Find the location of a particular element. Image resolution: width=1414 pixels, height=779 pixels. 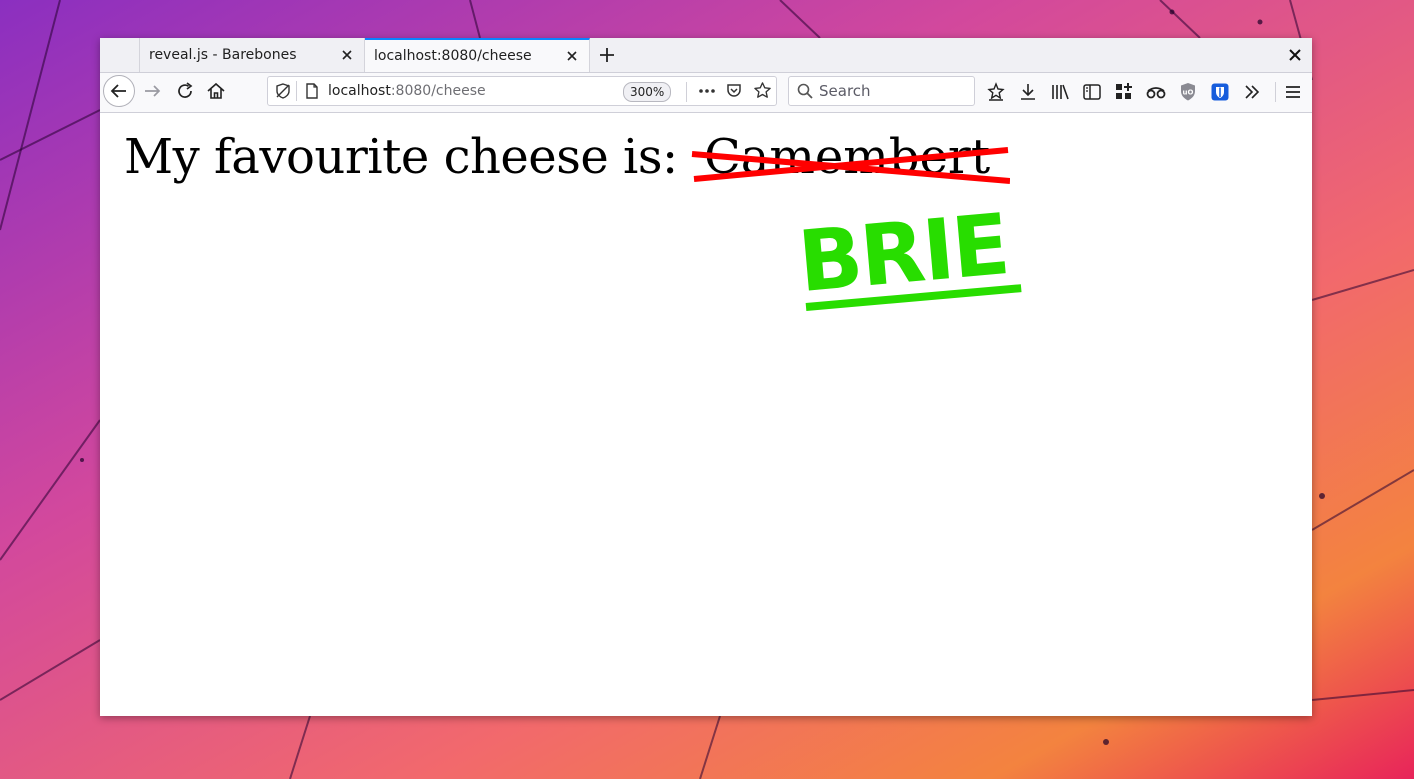

svg-text: uO is located at coordinates (1188, 93).